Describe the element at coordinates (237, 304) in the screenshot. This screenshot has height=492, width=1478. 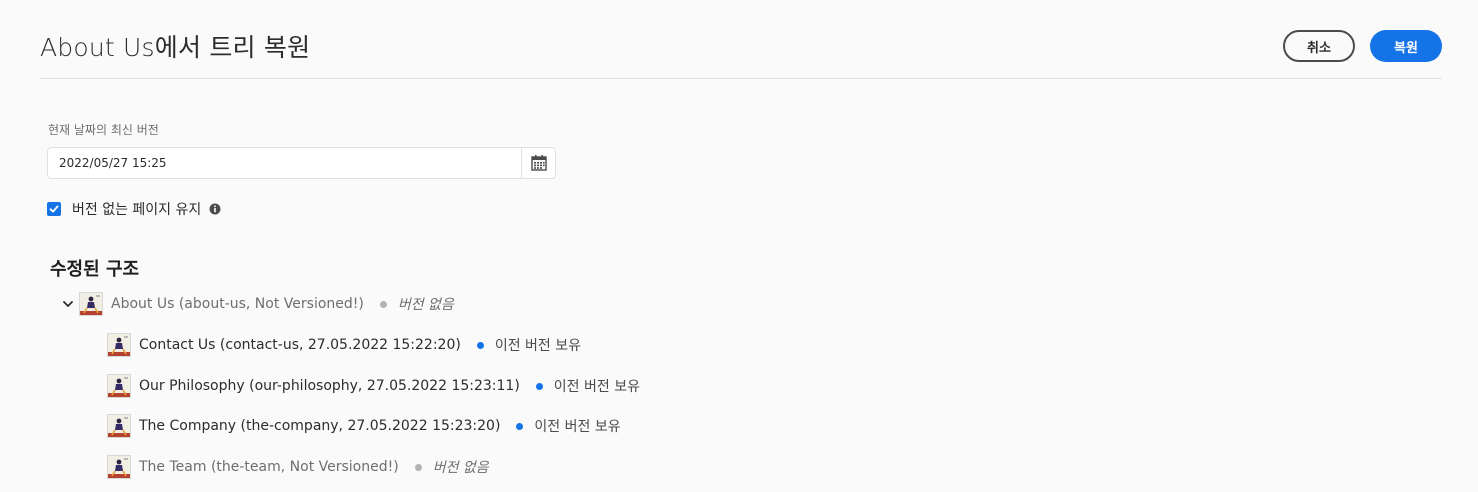
I see `tree-root-label: About Us (about-us, Not Versioned!)` at that location.